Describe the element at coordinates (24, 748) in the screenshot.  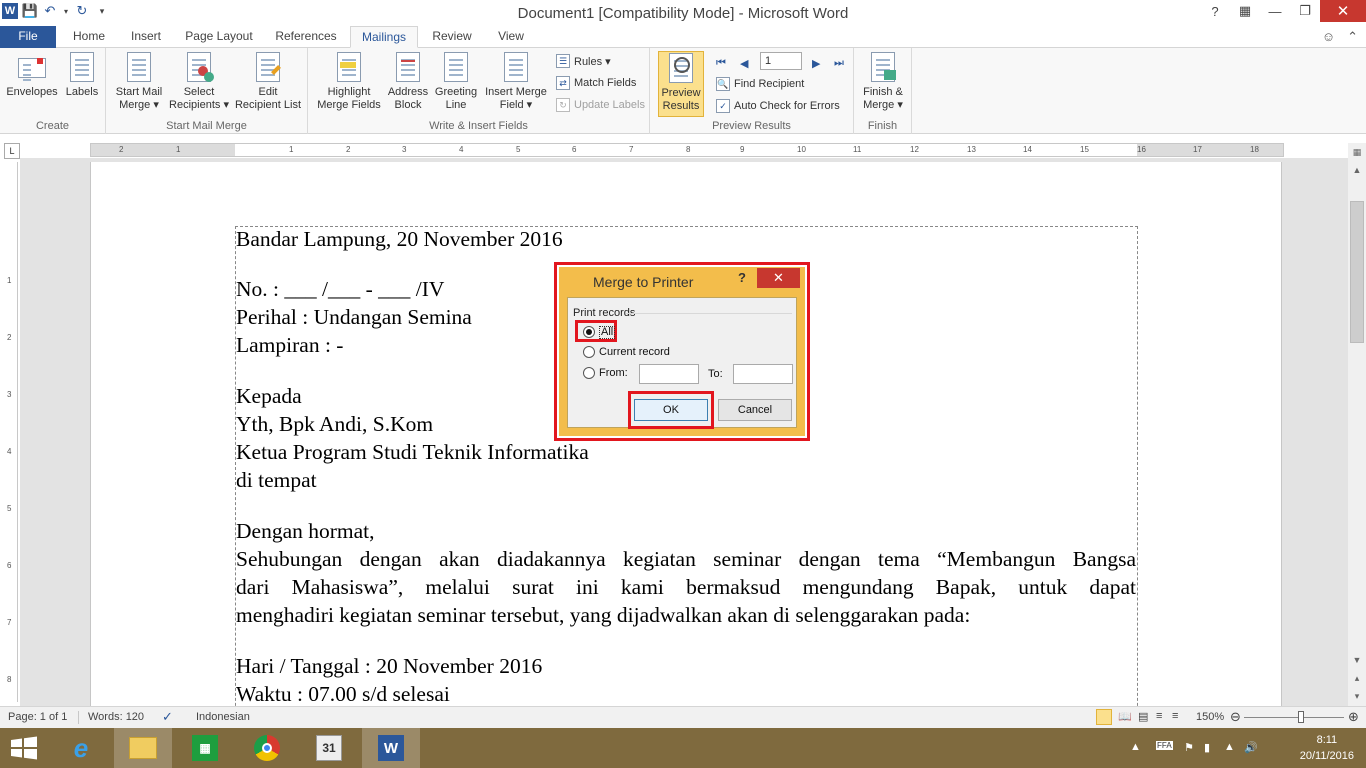
I see `windows-start-icon` at that location.